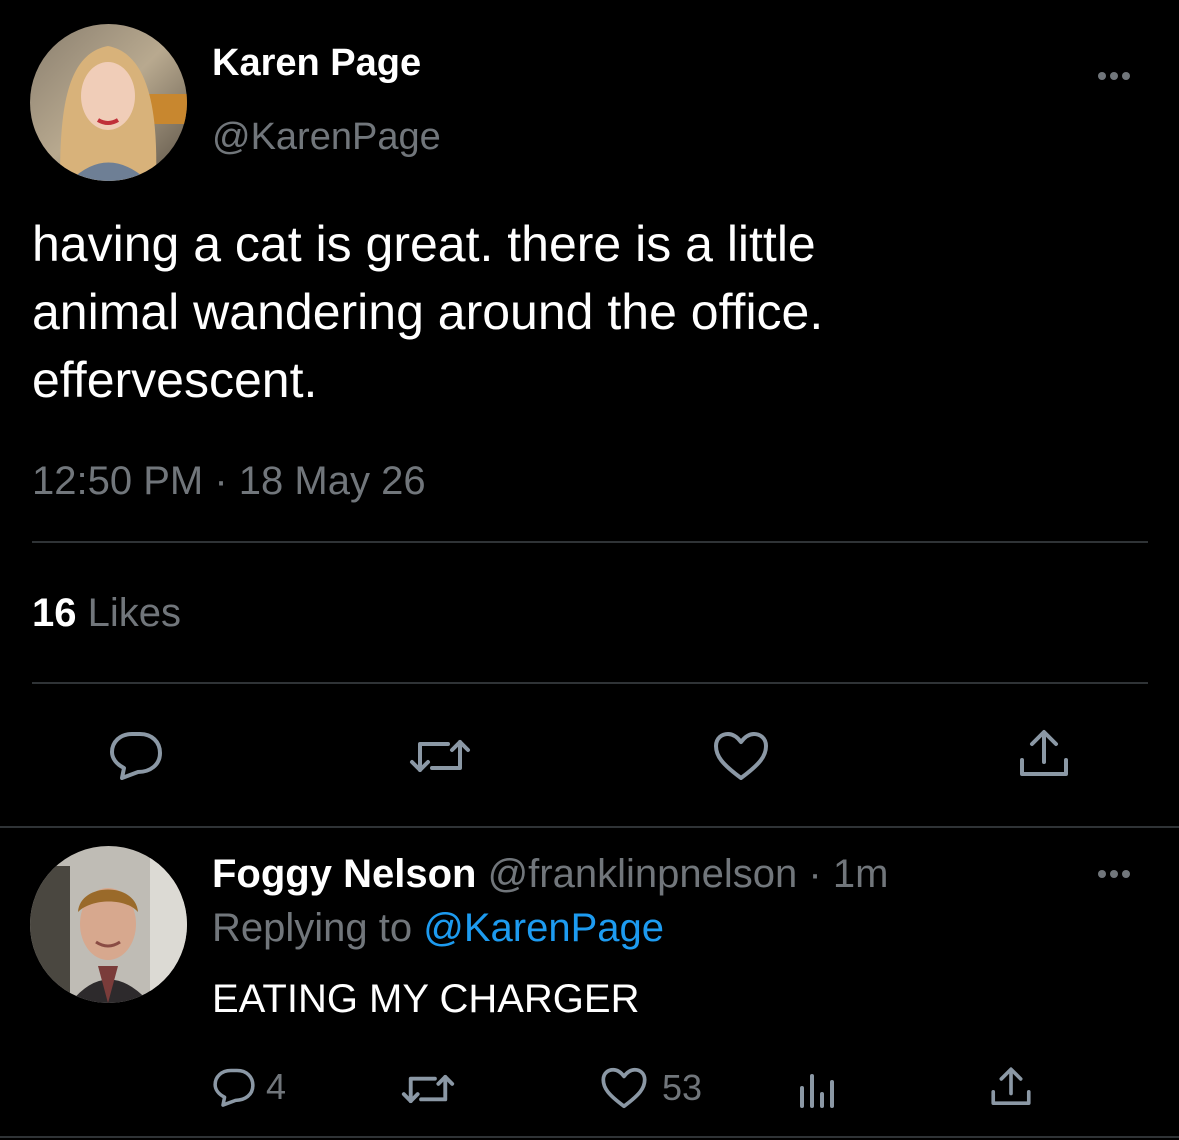  What do you see at coordinates (428, 312) in the screenshot?
I see `tweet-text-line: animal wandering around the office.` at bounding box center [428, 312].